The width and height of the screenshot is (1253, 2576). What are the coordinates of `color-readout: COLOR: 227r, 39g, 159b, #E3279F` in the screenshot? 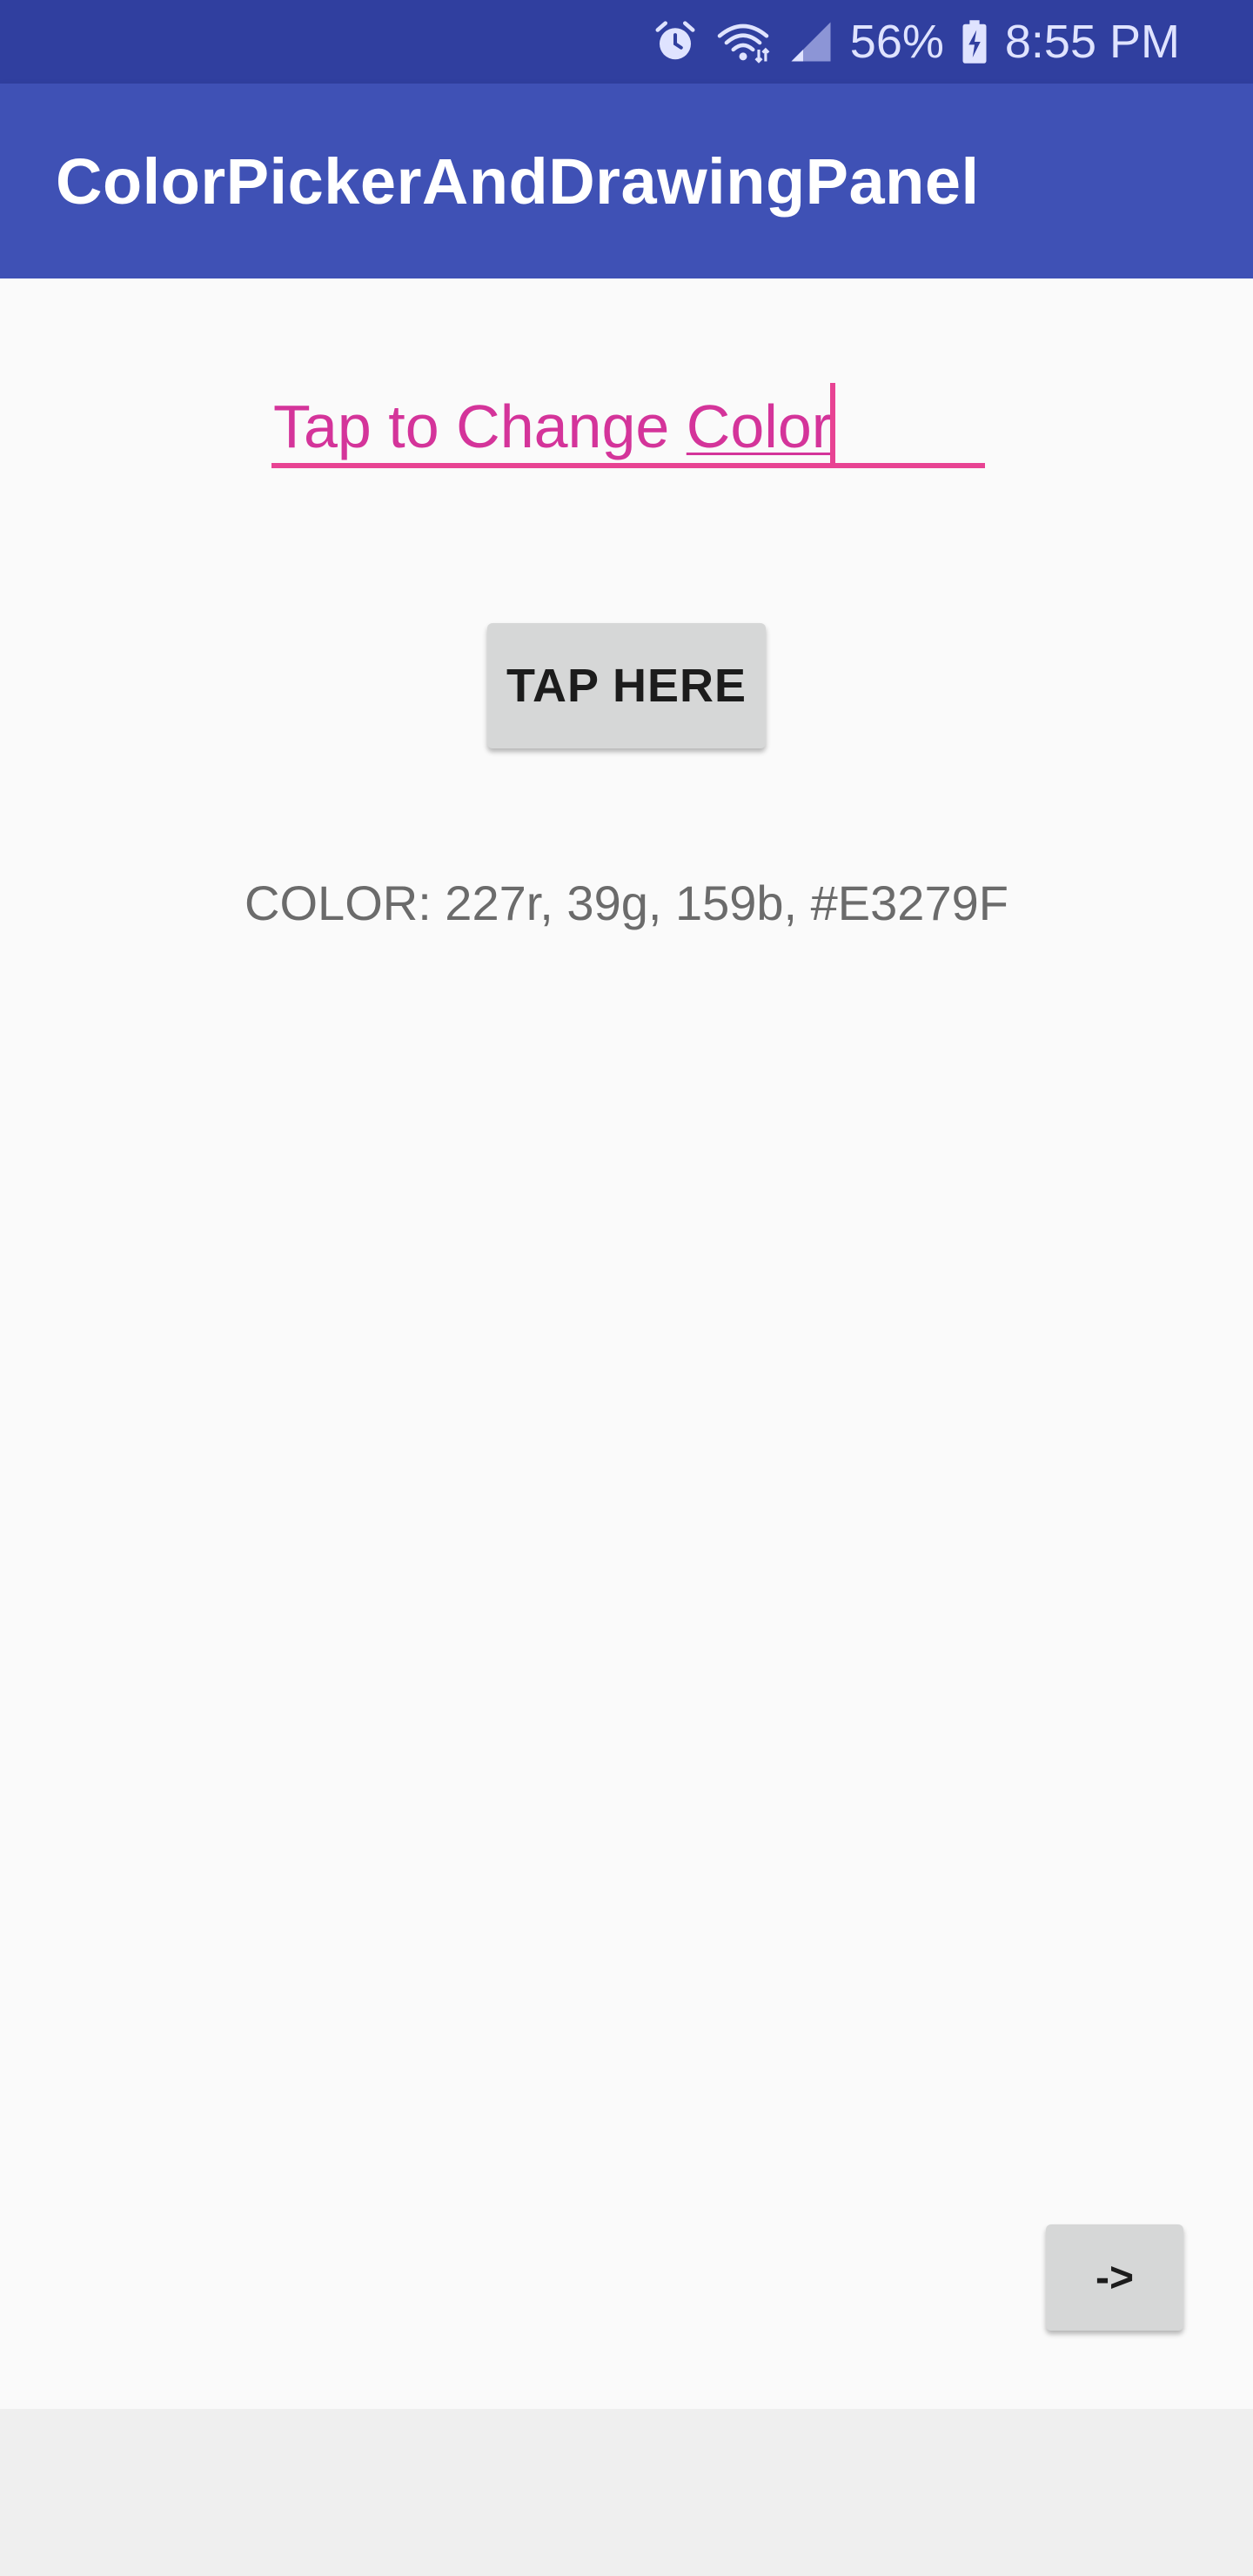 It's located at (626, 903).